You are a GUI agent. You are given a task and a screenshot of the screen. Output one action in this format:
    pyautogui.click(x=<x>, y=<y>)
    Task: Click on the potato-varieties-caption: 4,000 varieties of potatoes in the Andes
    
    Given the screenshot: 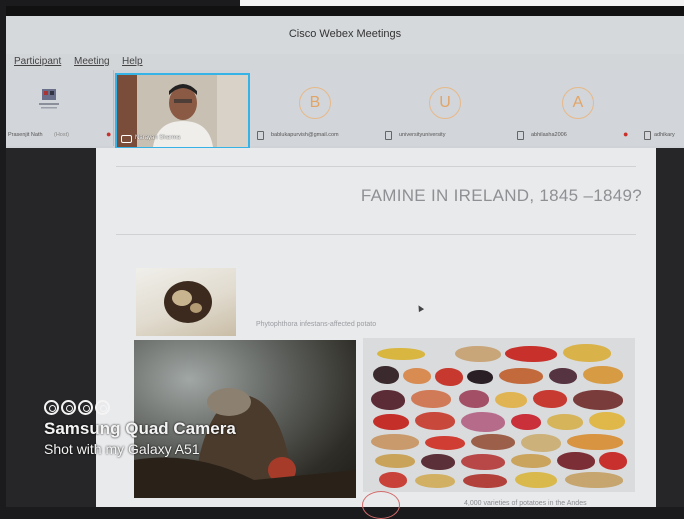 What is the action you would take?
    pyautogui.click(x=525, y=503)
    